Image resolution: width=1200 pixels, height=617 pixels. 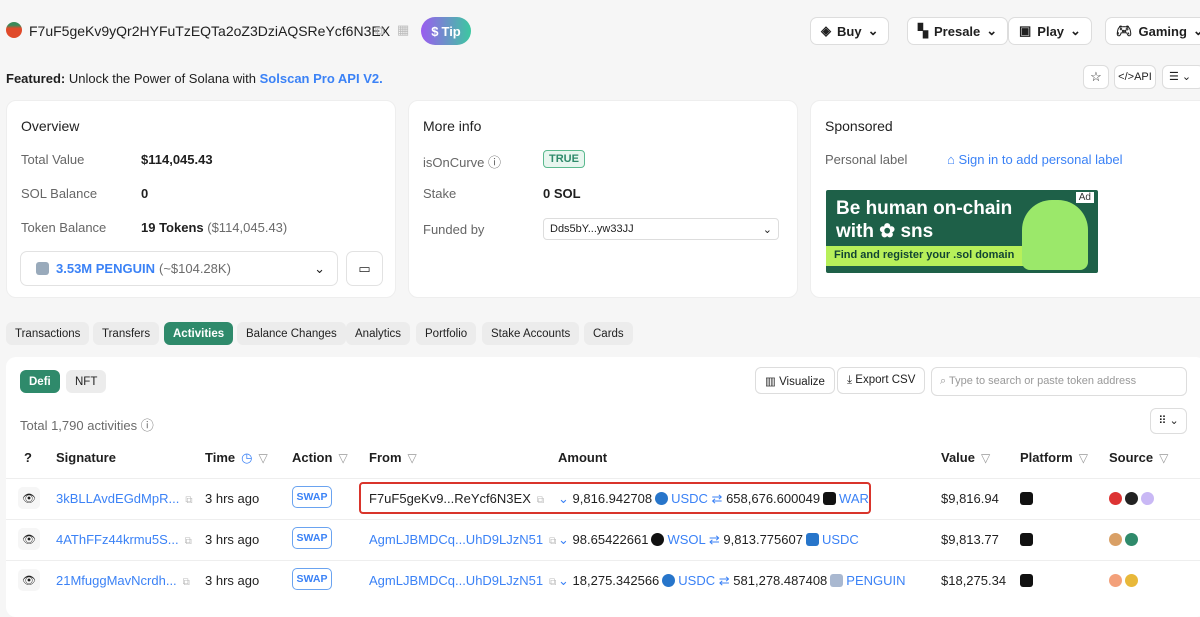 I want to click on tab-stake-accounts: Stake Accounts, so click(x=531, y=333).